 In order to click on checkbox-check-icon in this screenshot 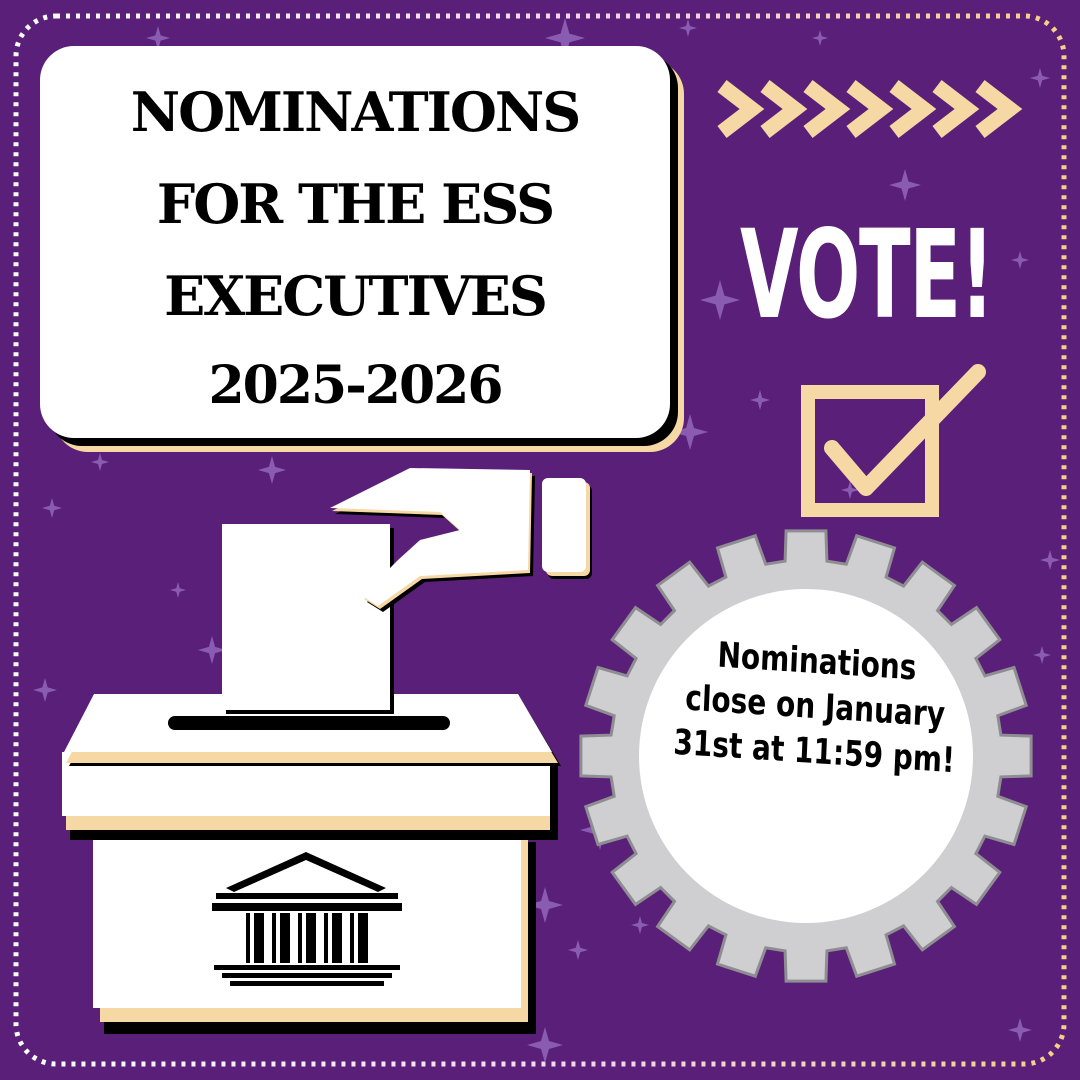, I will do `click(893, 440)`.